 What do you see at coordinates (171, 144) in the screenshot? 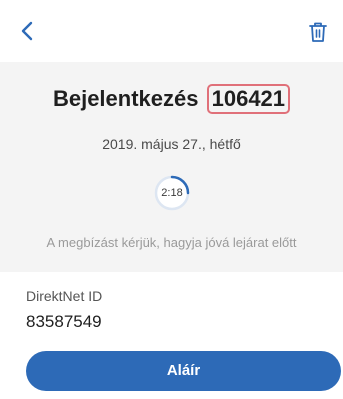
I see `date-label: 2019. május 27., hétfő` at bounding box center [171, 144].